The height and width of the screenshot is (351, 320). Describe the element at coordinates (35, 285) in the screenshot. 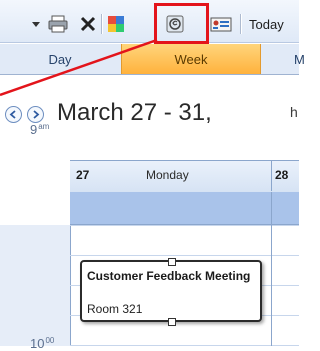

I see `time-column` at that location.